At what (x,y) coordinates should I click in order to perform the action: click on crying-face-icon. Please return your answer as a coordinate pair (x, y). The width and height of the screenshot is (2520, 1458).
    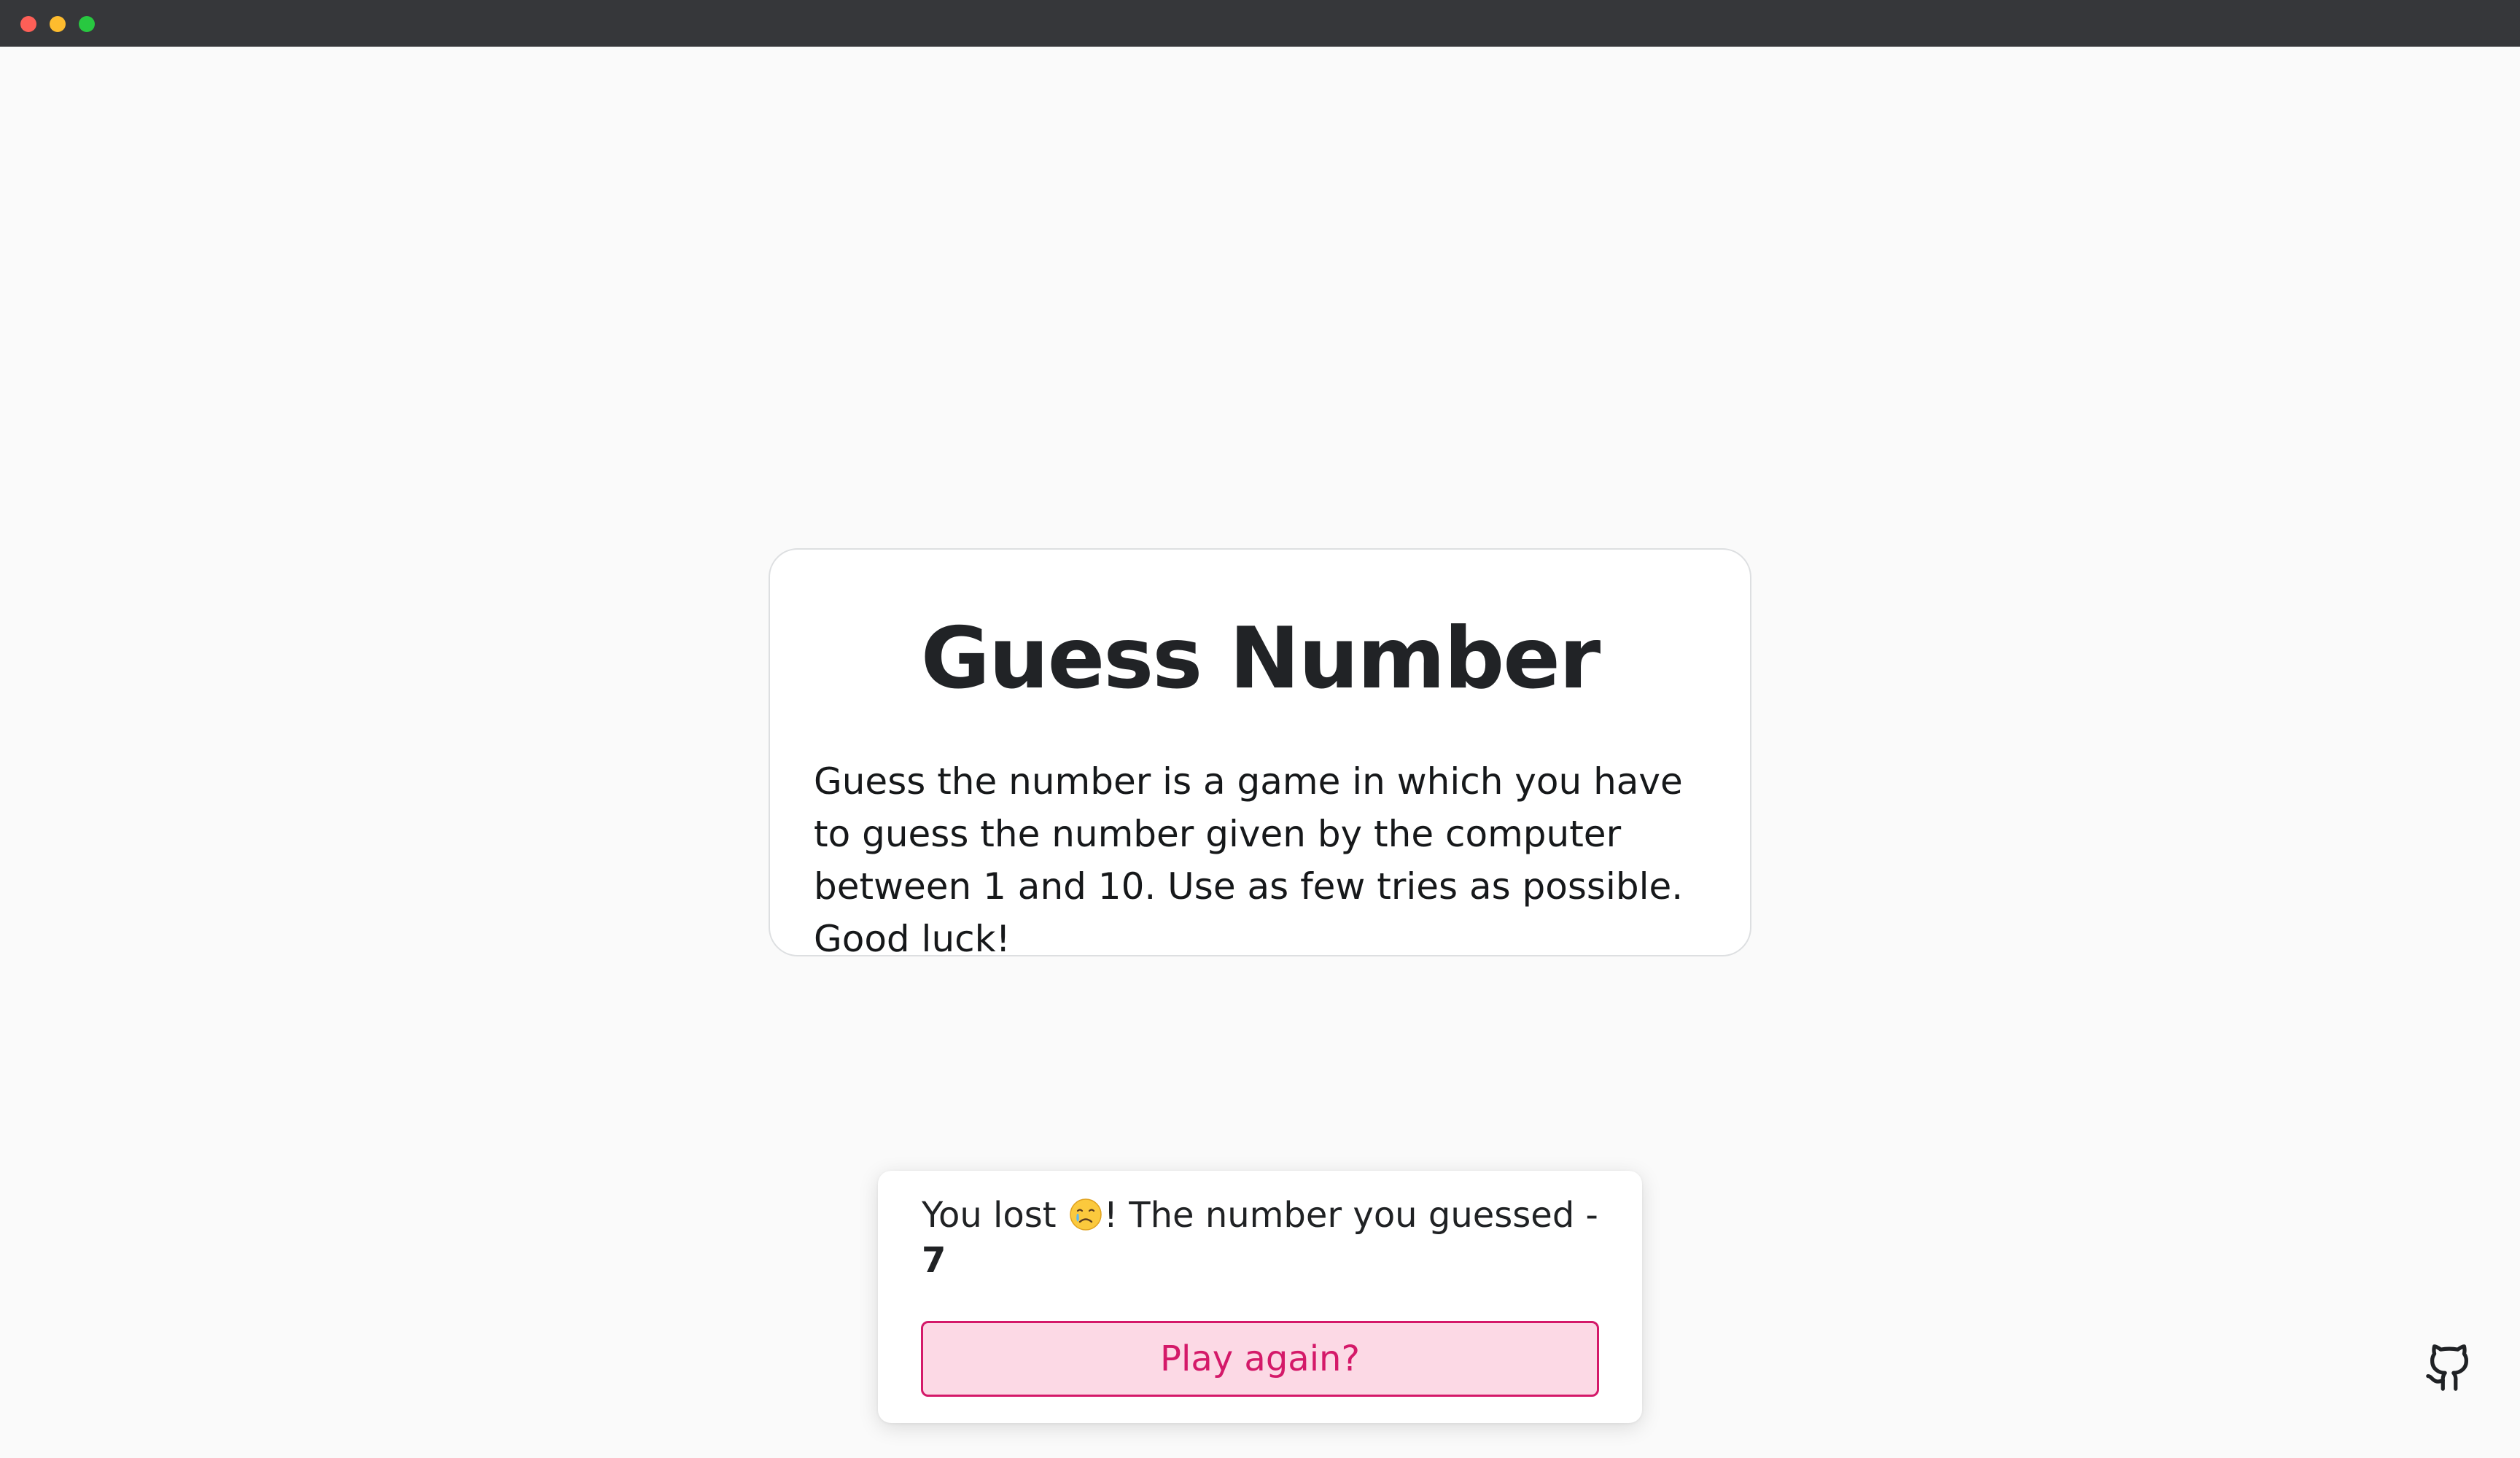
    Looking at the image, I should click on (1086, 1214).